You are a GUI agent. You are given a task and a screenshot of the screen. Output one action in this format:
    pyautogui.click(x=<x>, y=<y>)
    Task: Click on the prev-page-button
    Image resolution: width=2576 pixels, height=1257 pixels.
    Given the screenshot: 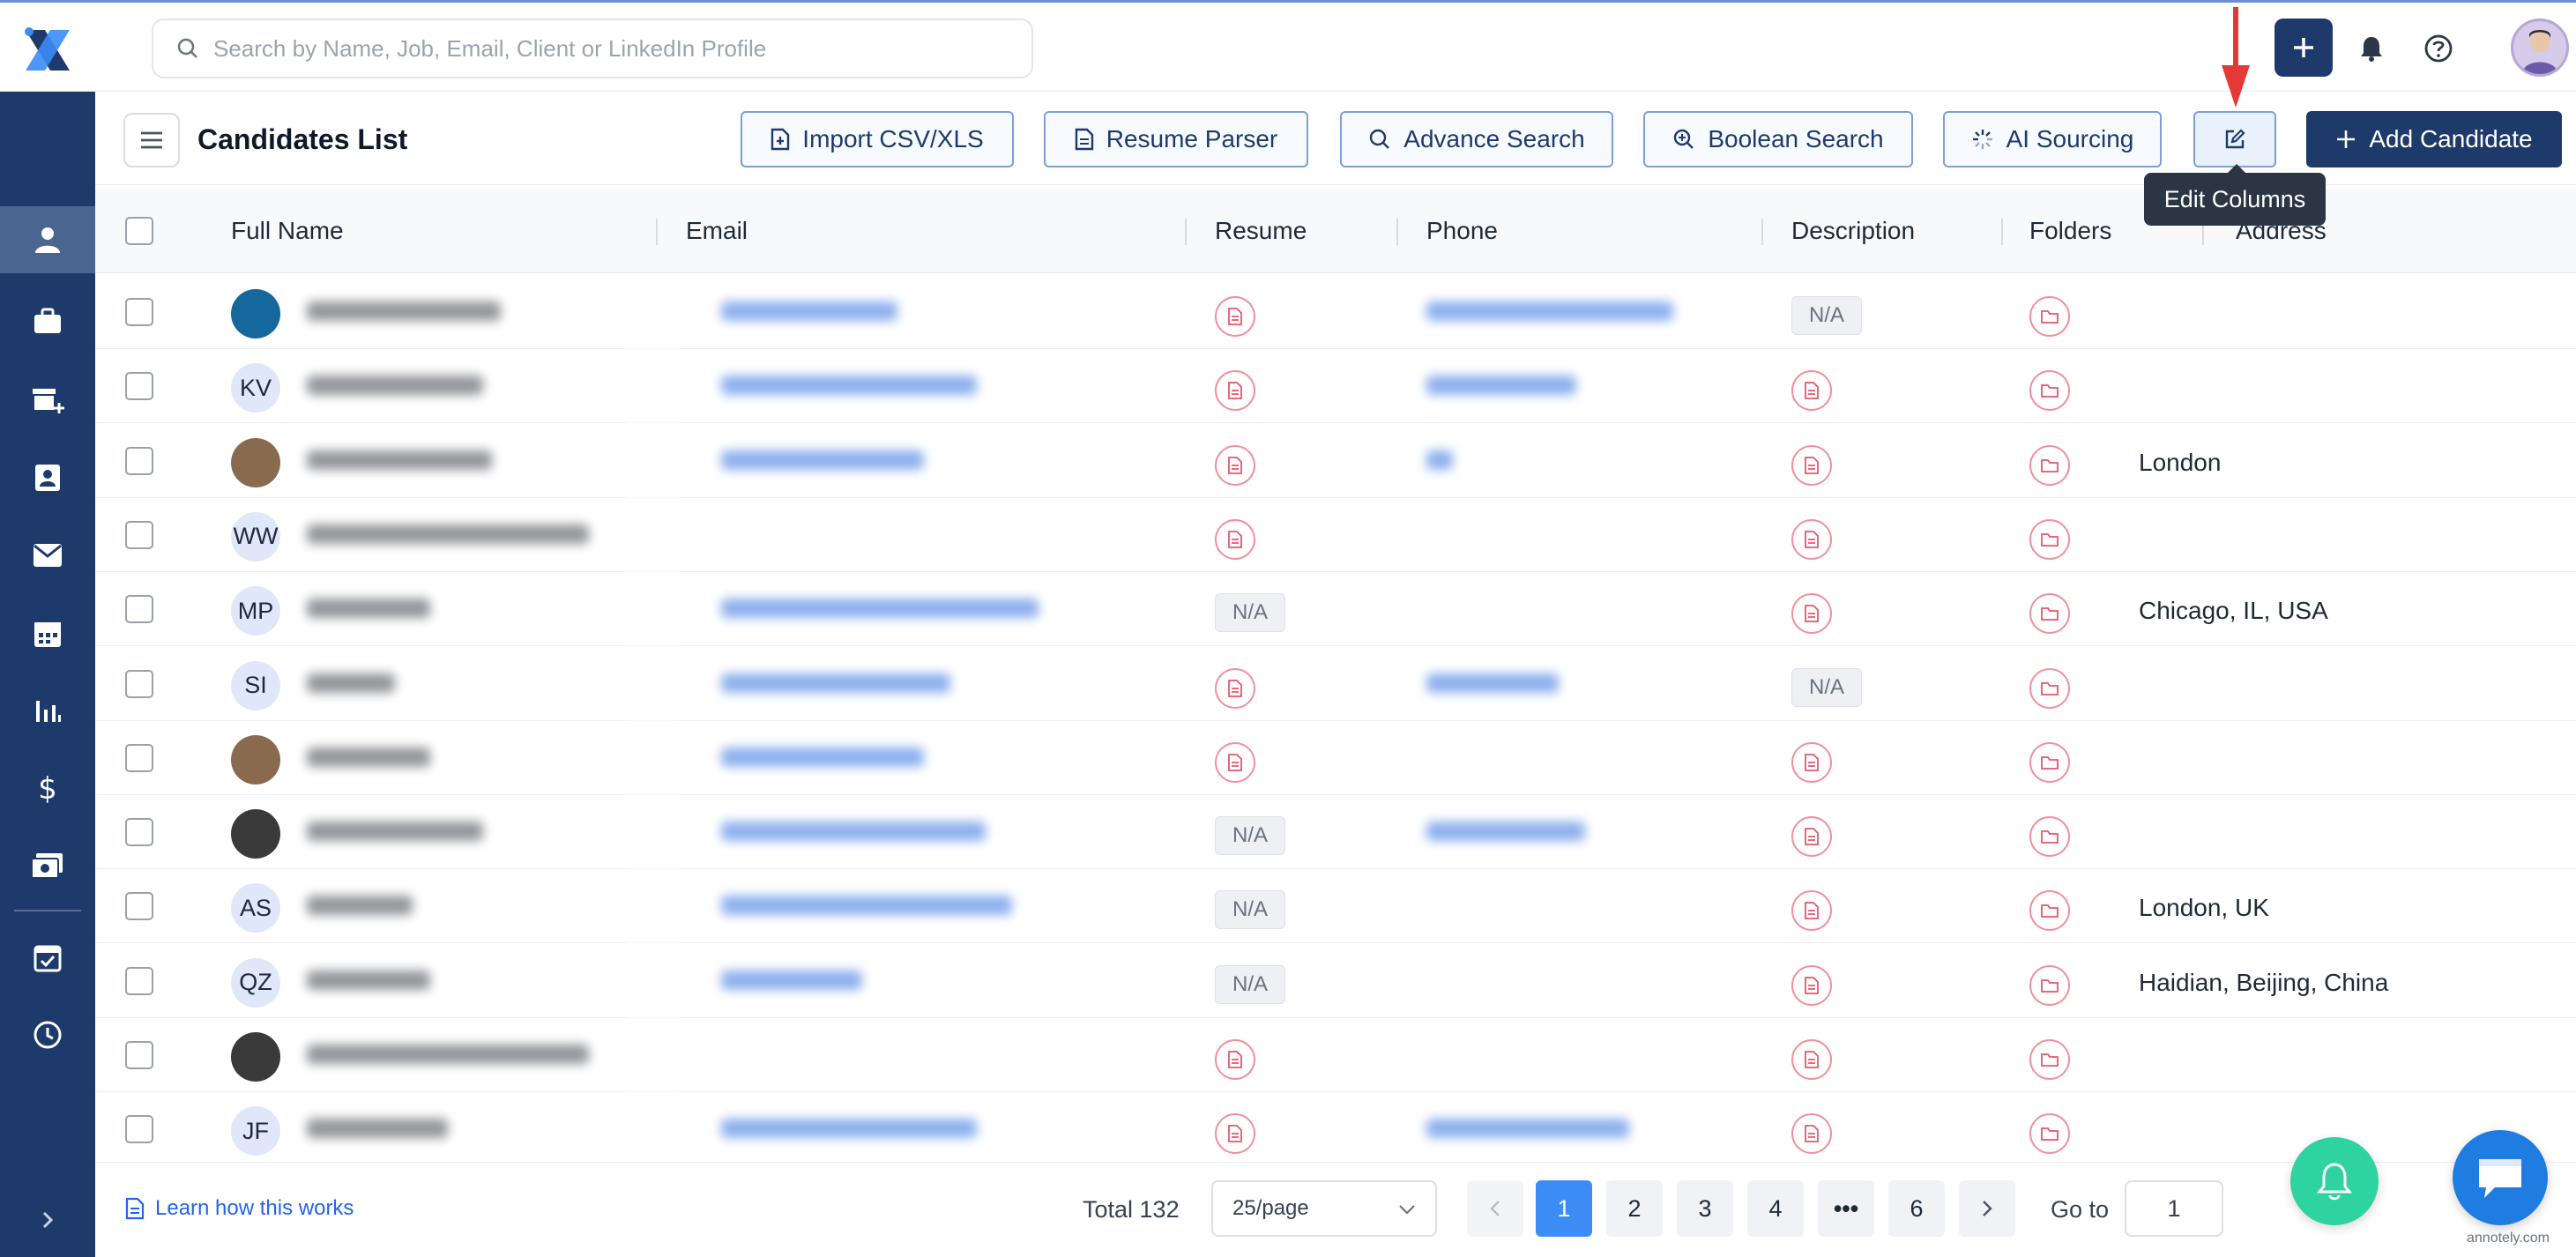 What is the action you would take?
    pyautogui.click(x=1495, y=1208)
    